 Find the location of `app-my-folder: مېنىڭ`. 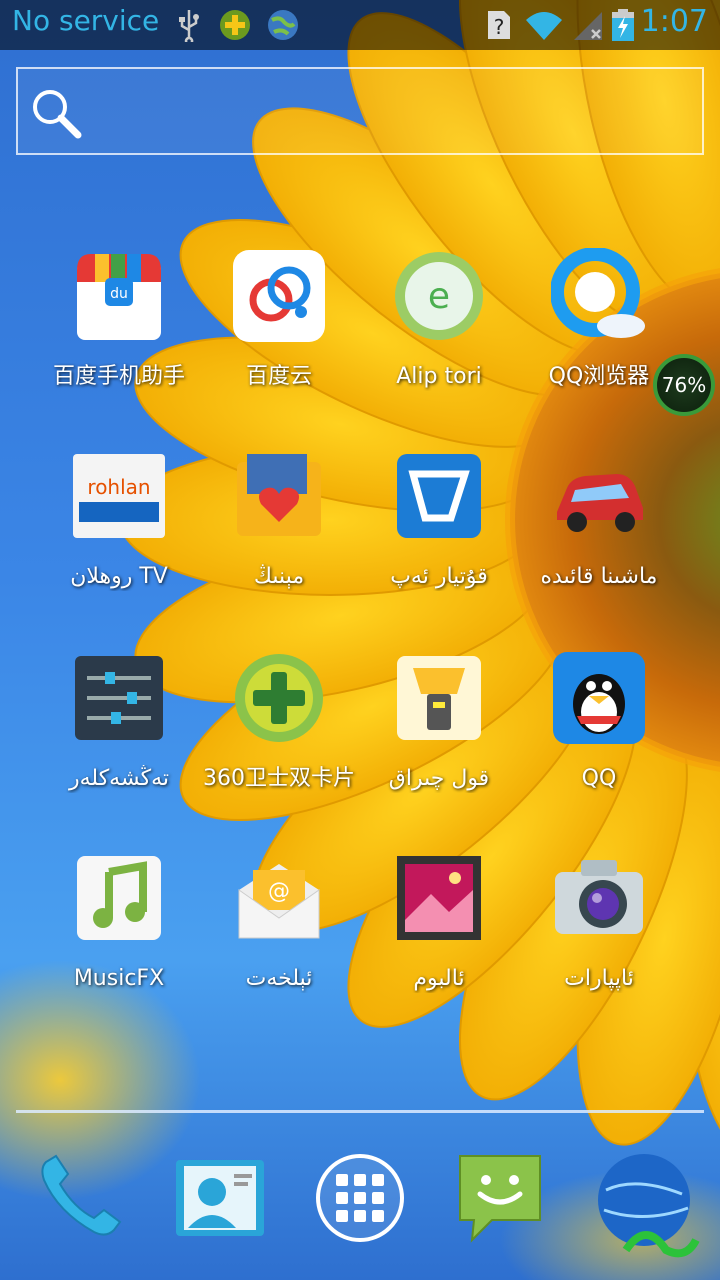

app-my-folder: مېنىڭ is located at coordinates (279, 543).